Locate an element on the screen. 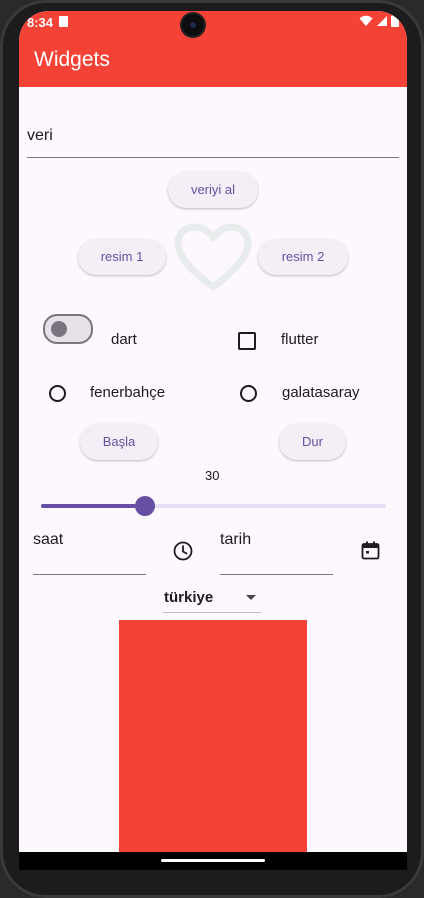 This screenshot has width=424, height=898. checkbox-label: flutter is located at coordinates (300, 339).